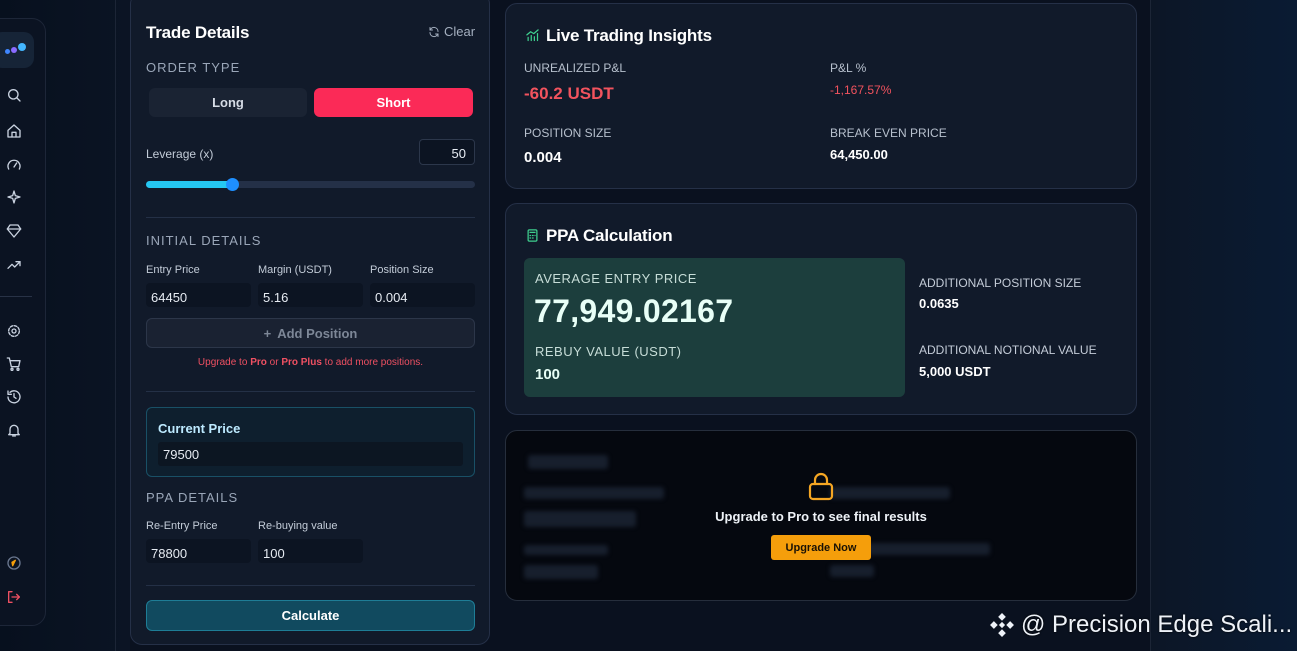 Image resolution: width=1297 pixels, height=651 pixels. What do you see at coordinates (888, 133) in the screenshot?
I see `break-even-label: BREAK EVEN PRICE` at bounding box center [888, 133].